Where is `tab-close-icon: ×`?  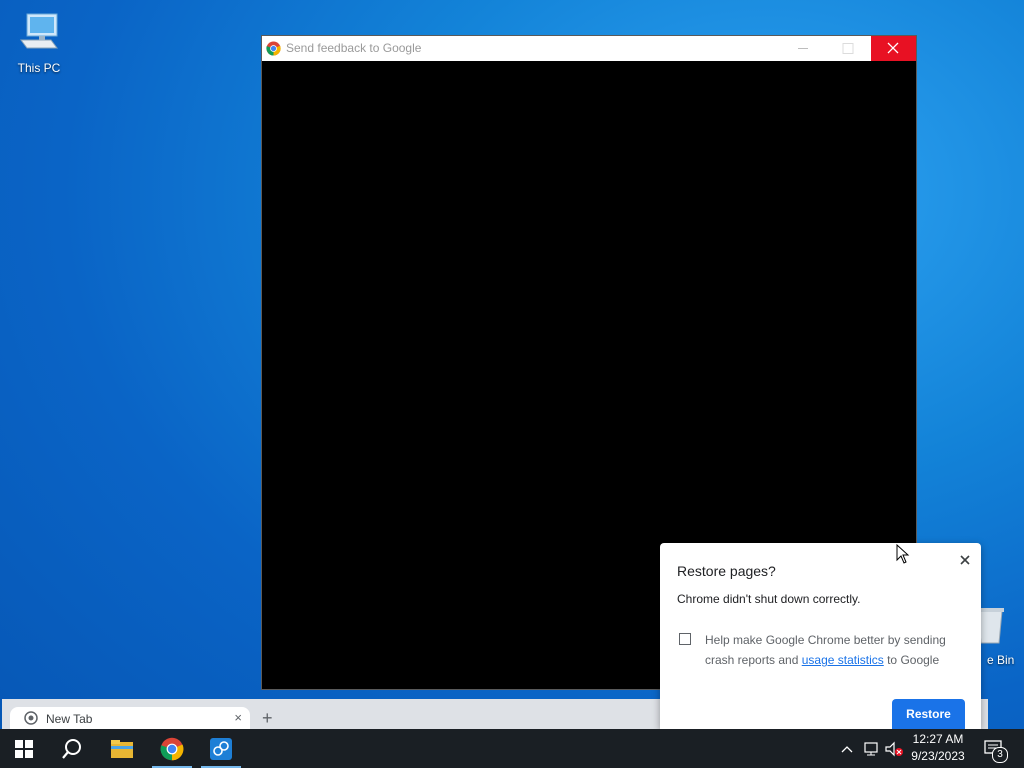
tab-close-icon: × is located at coordinates (238, 717).